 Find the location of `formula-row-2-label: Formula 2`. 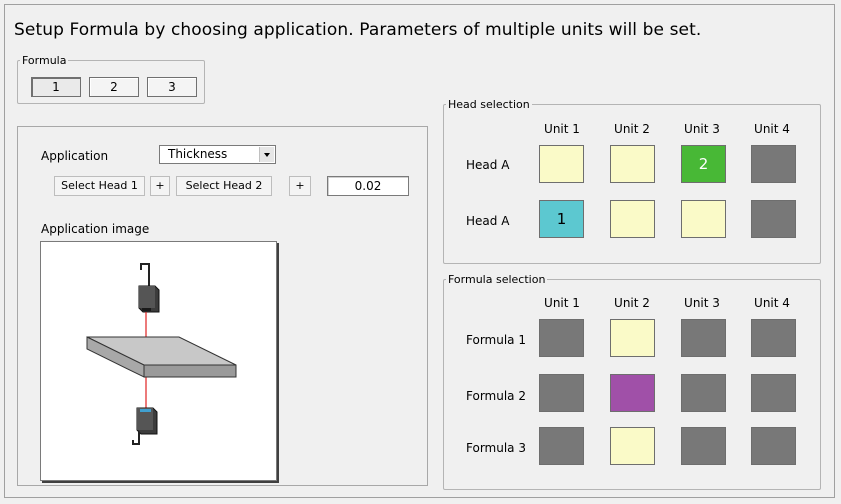

formula-row-2-label: Formula 2 is located at coordinates (496, 396).